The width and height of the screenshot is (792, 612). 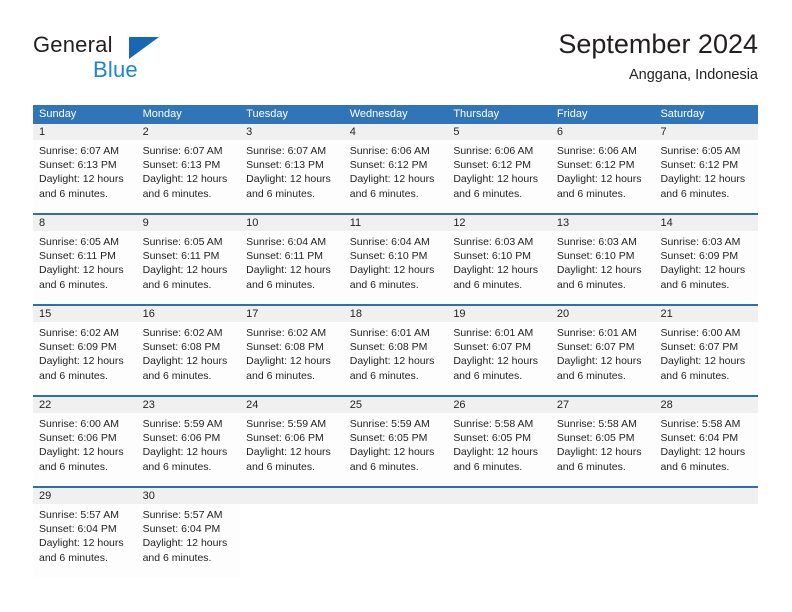 I want to click on day-number-band: 22 23 24 25 26 27 28, so click(x=395, y=405).